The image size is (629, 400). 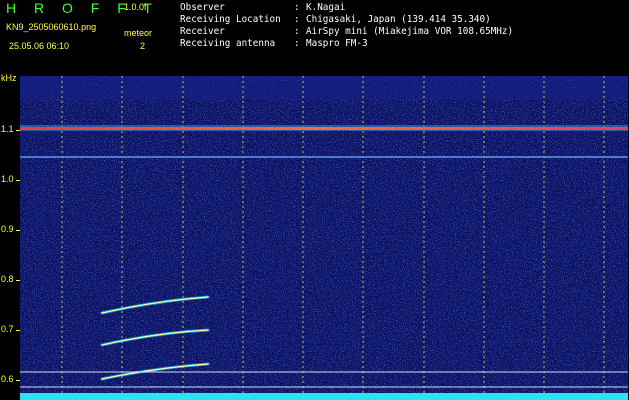 What do you see at coordinates (202, 31) in the screenshot?
I see `info-key: Receiver` at bounding box center [202, 31].